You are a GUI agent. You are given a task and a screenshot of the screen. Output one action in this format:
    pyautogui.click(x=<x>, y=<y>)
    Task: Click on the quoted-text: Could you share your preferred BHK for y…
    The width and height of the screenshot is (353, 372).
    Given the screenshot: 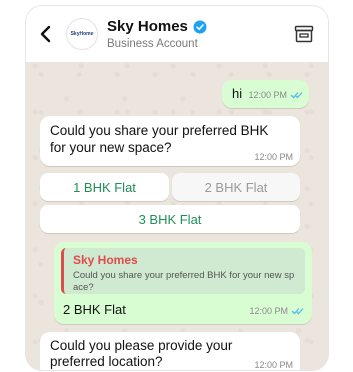 What is the action you would take?
    pyautogui.click(x=184, y=281)
    